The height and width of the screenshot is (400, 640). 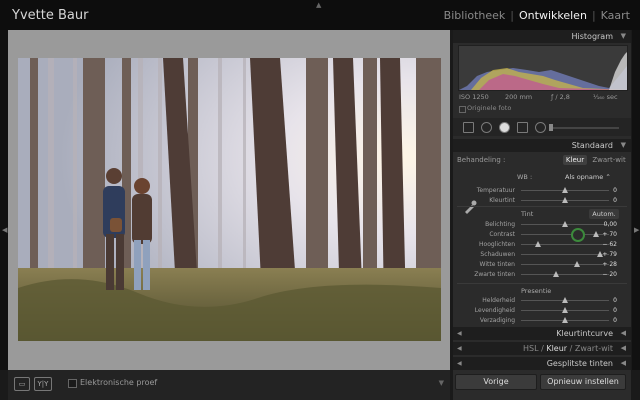 What do you see at coordinates (540, 127) in the screenshot?
I see `radial-filter-icon` at bounding box center [540, 127].